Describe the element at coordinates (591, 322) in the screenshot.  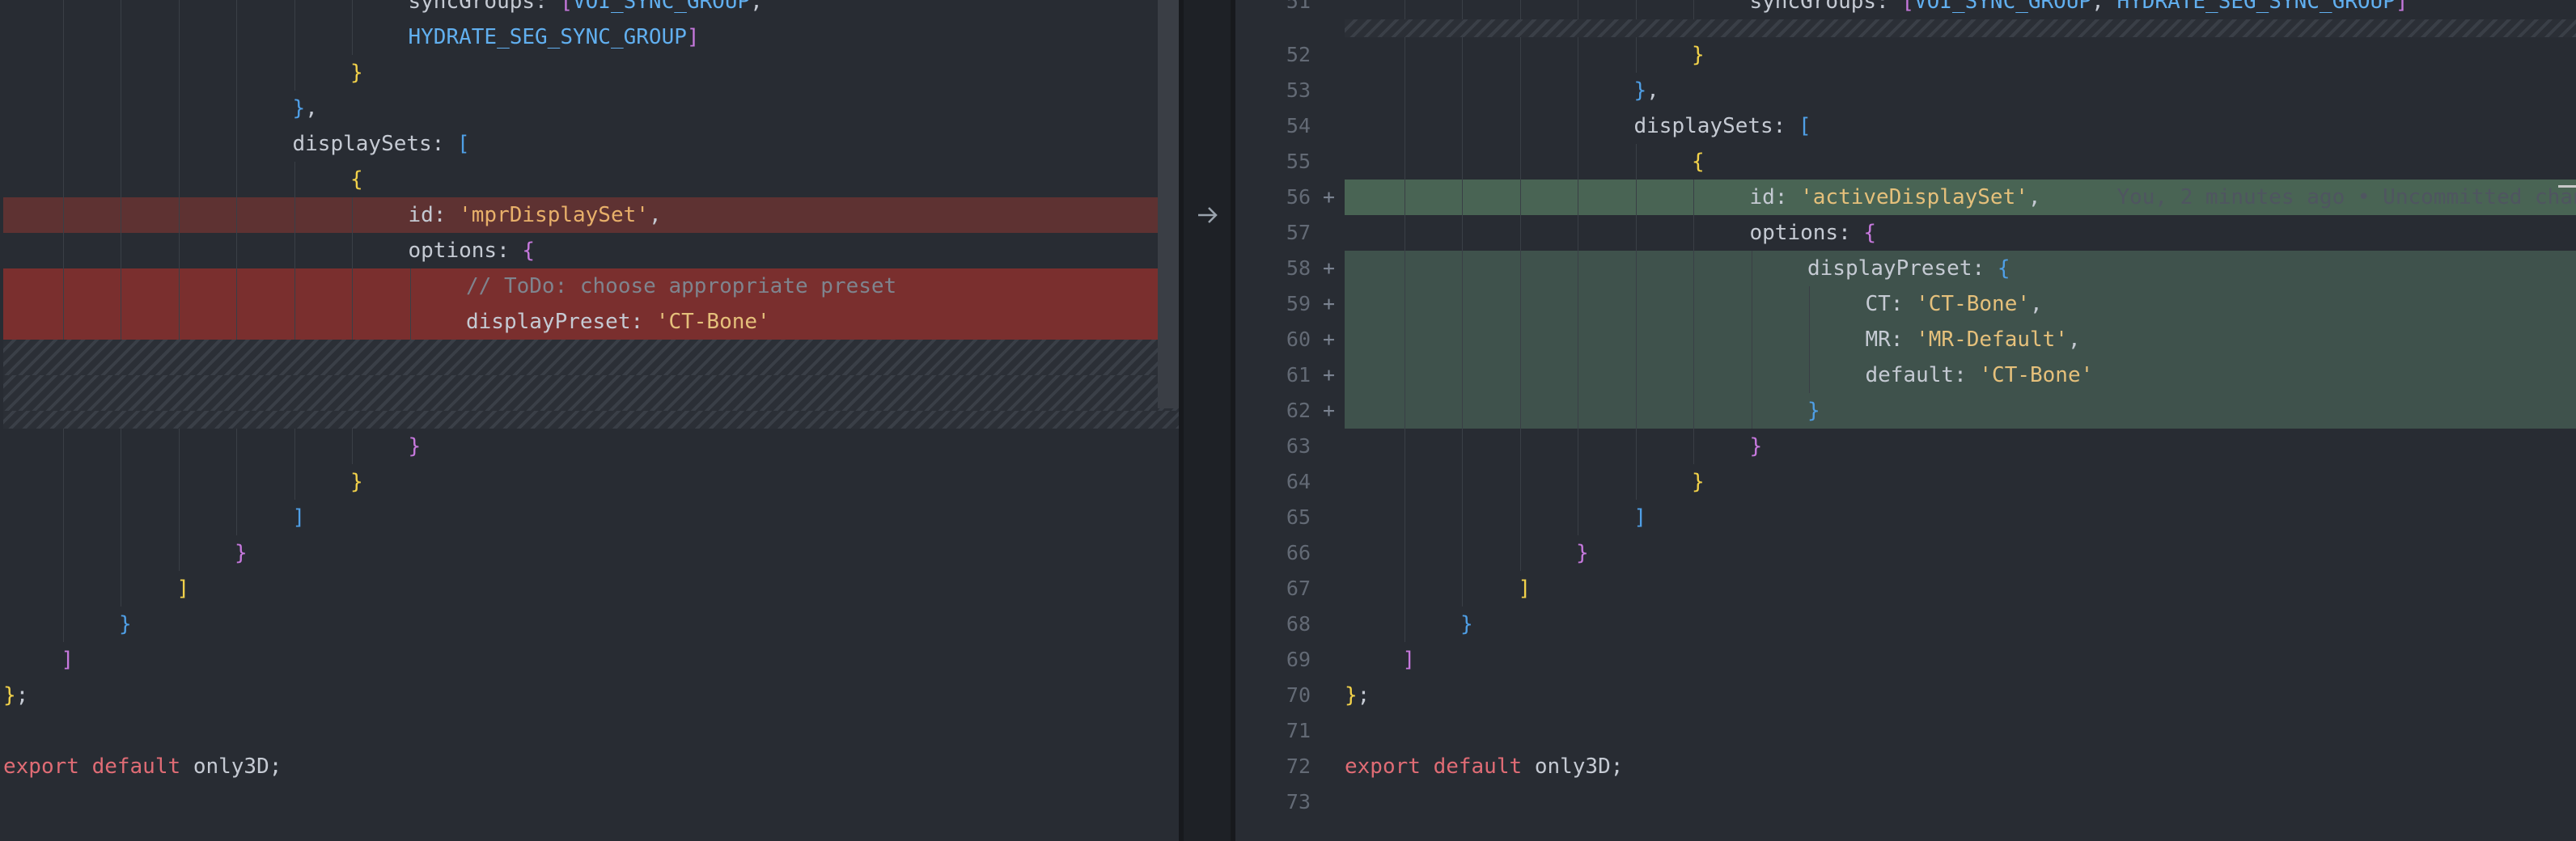
I see `code-line: displayPreset: 'CT-Bone'` at that location.